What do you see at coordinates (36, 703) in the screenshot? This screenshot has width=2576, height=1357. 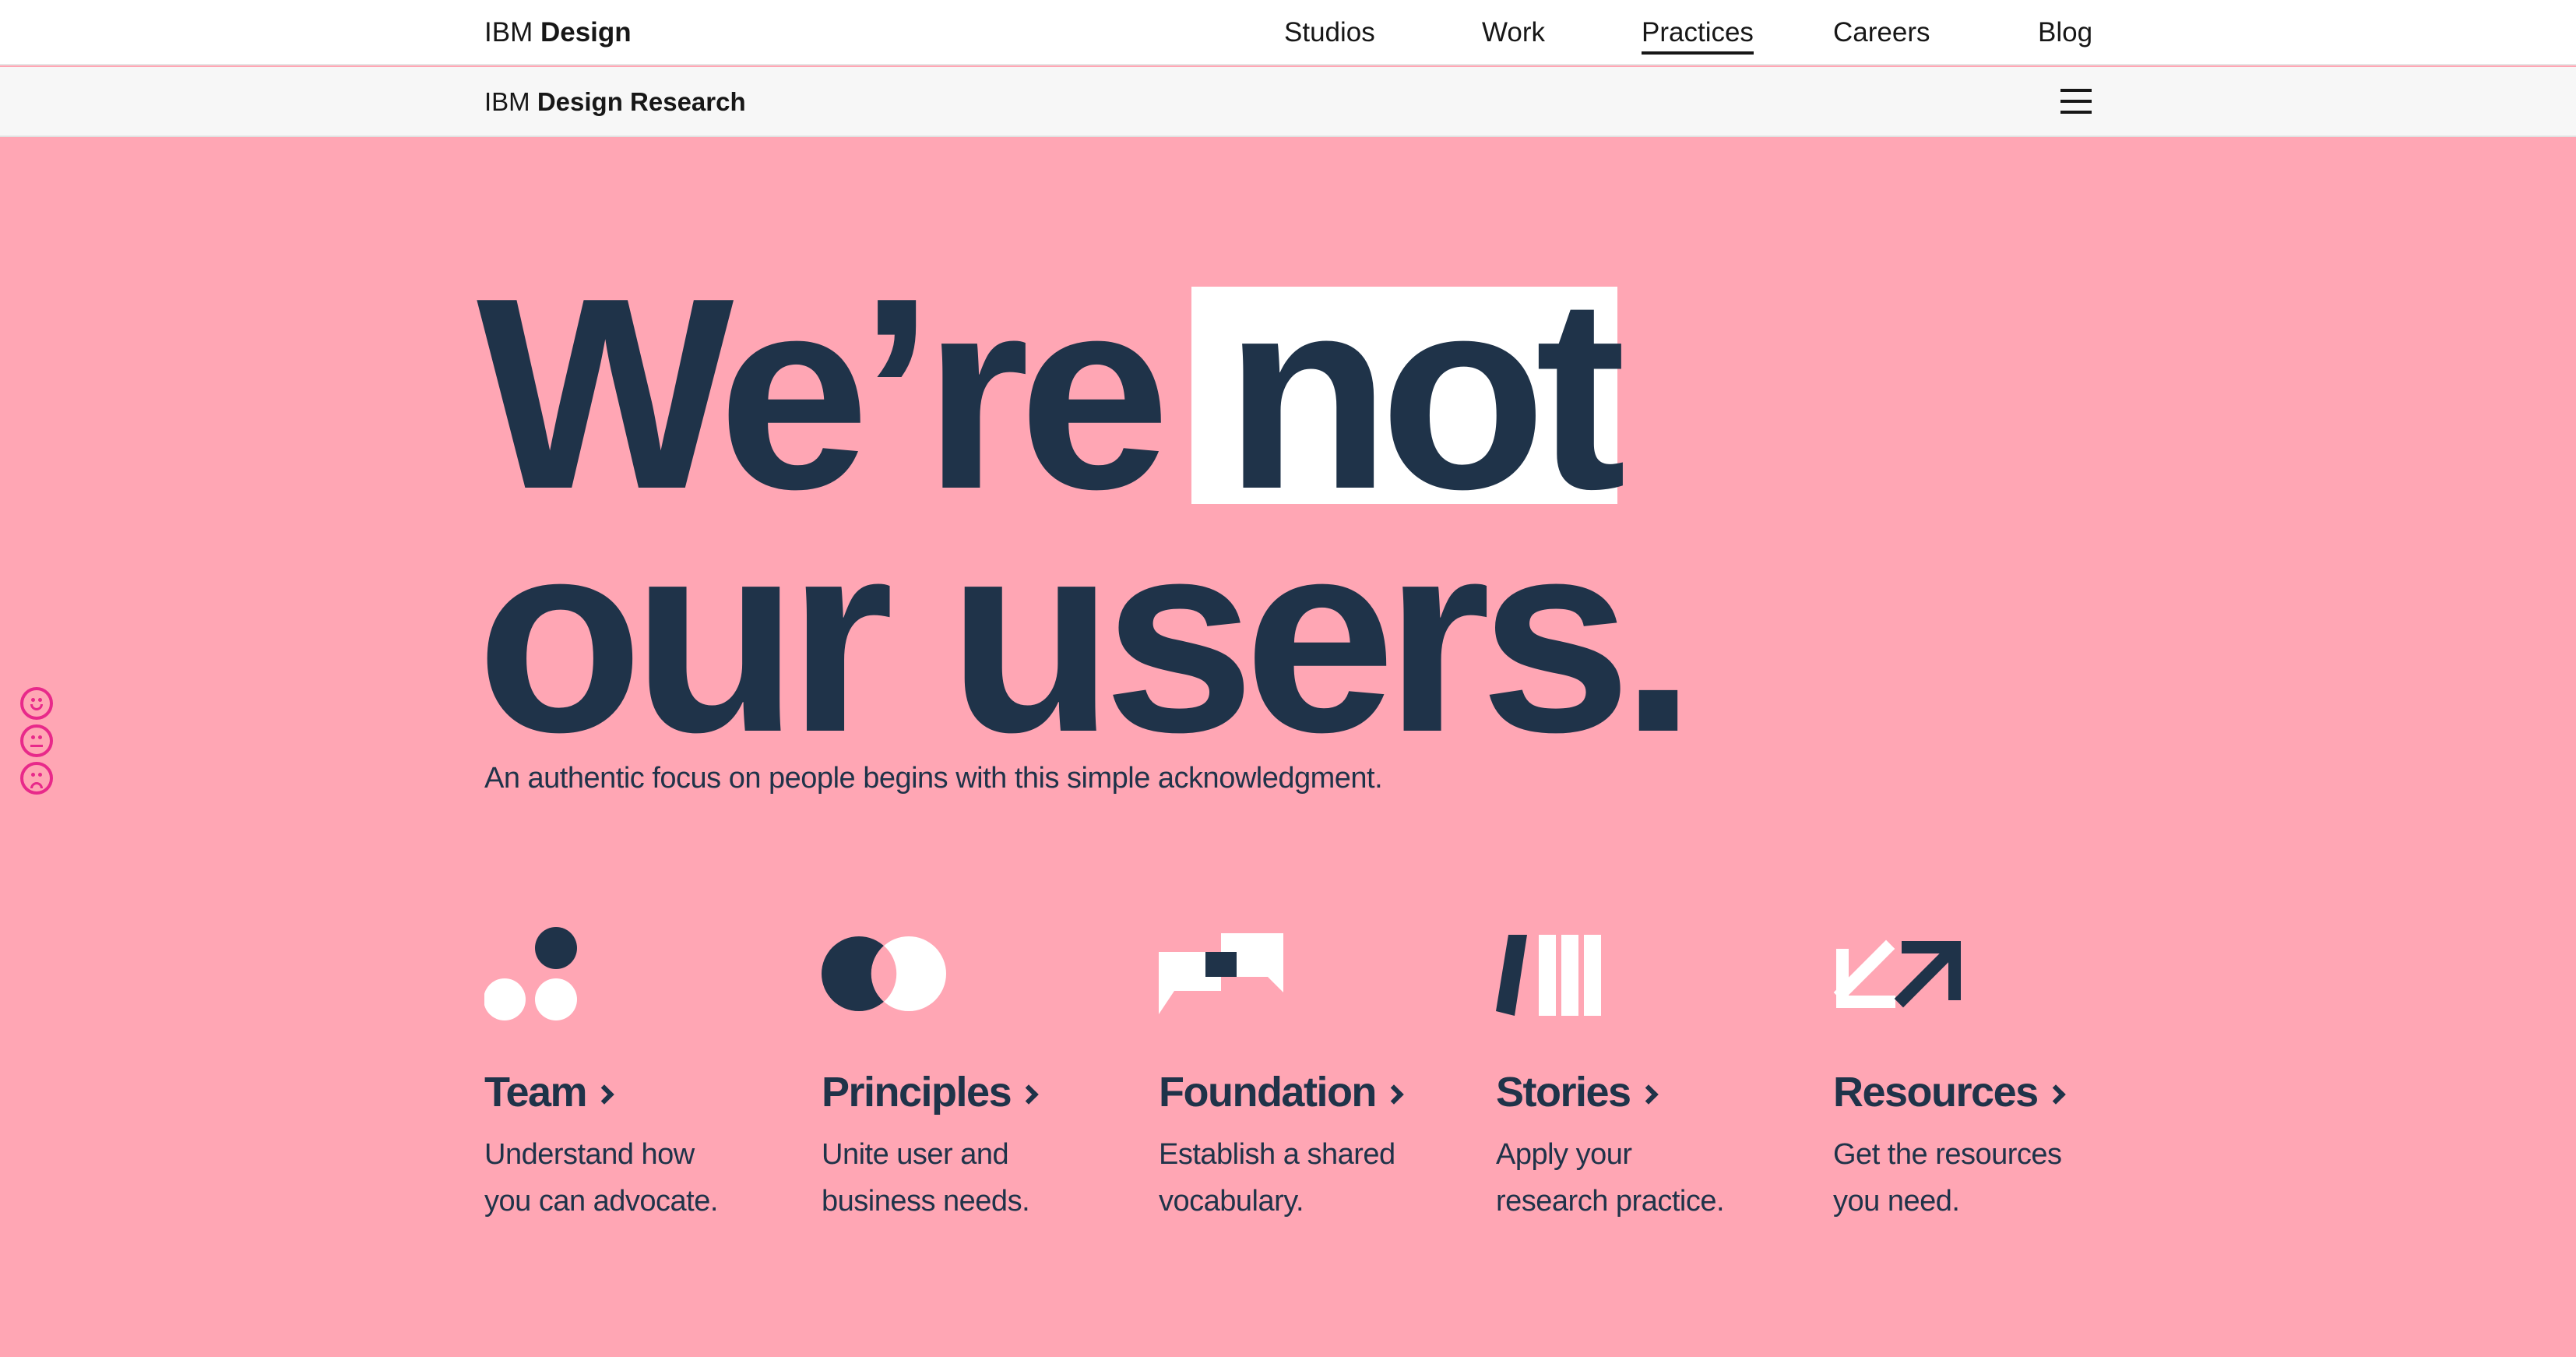 I see `smile-icon` at bounding box center [36, 703].